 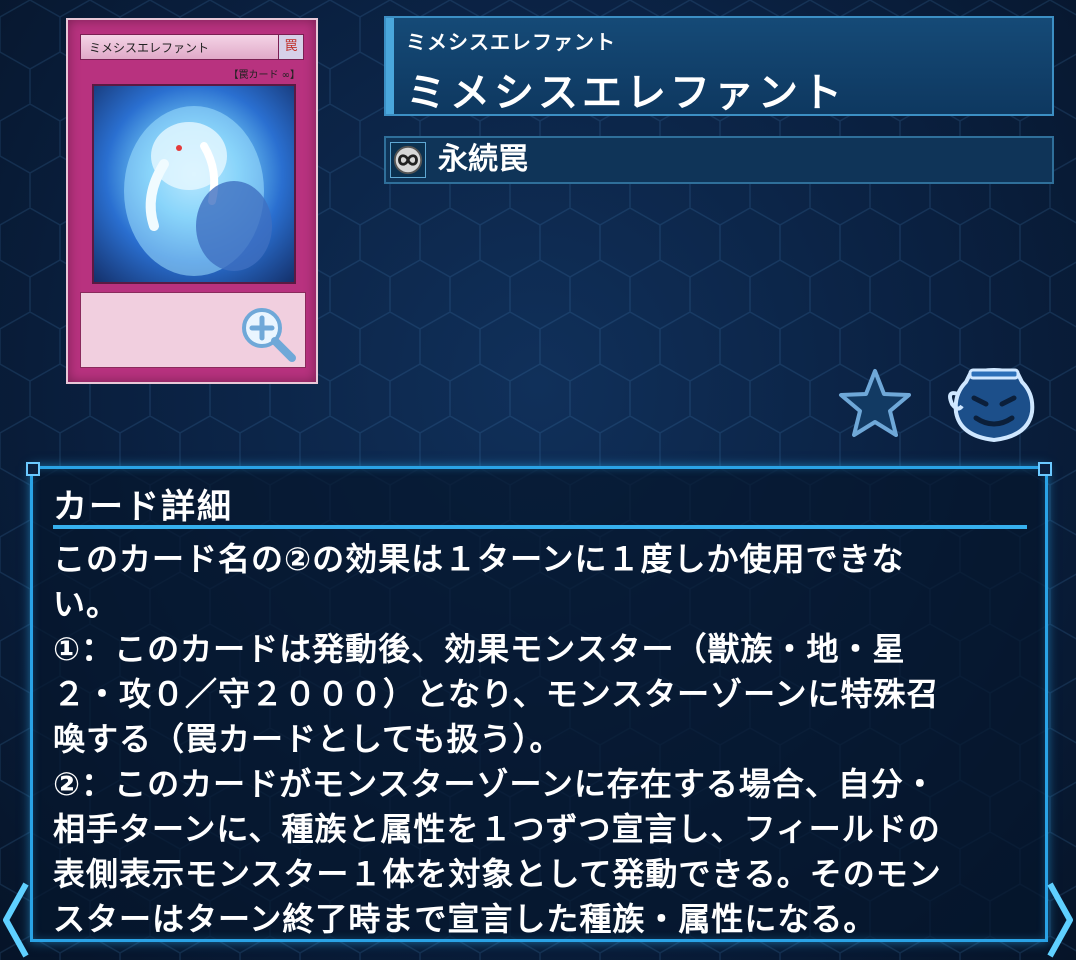 I want to click on next-arrow-icon, so click(x=1061, y=920).